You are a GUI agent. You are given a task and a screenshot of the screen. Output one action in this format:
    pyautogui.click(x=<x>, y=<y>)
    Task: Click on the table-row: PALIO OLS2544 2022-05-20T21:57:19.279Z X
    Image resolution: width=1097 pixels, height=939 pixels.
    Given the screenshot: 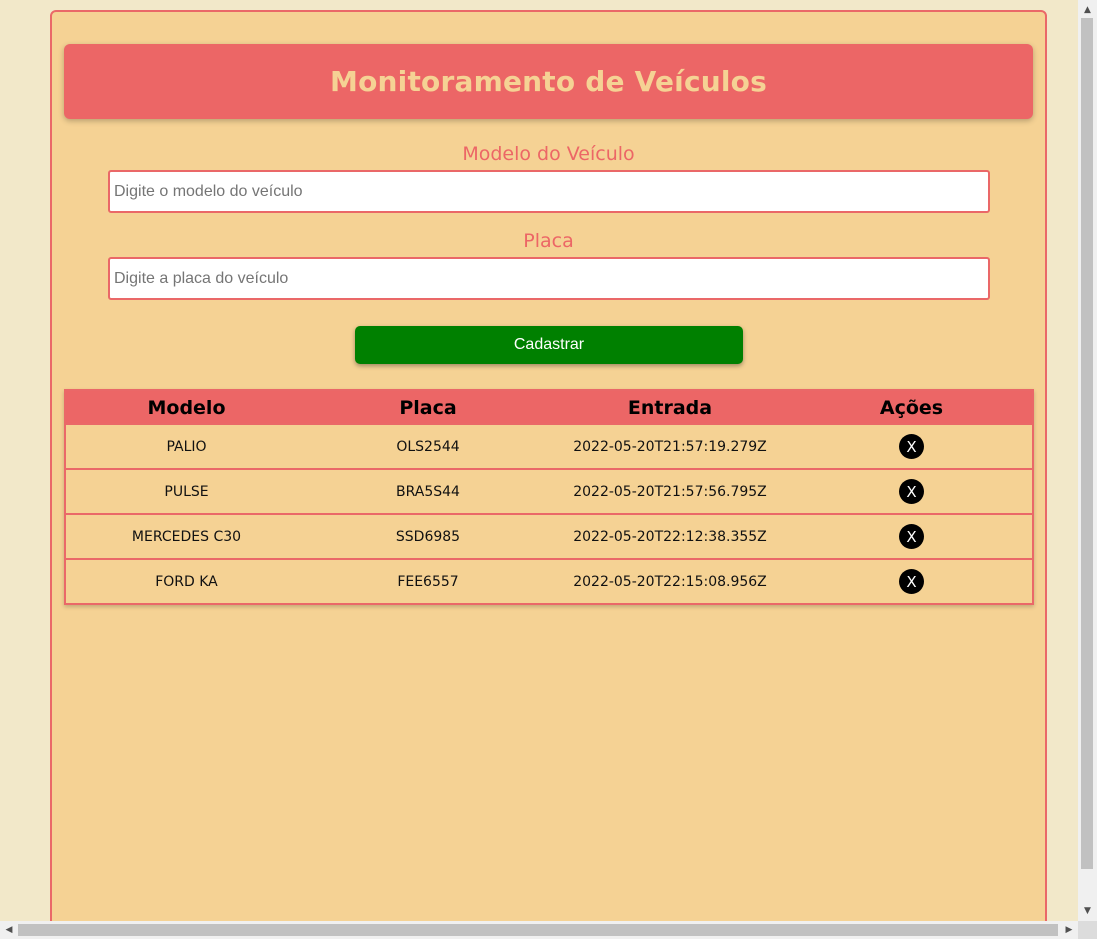 What is the action you would take?
    pyautogui.click(x=549, y=446)
    